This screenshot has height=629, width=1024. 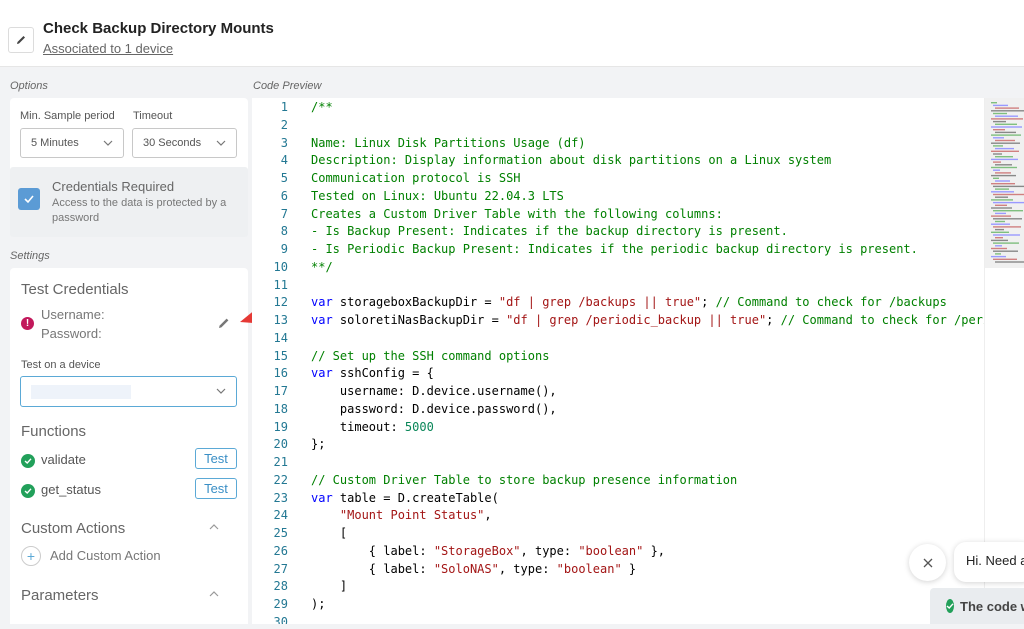 I want to click on code-preview-label: Code Preview, so click(x=287, y=86).